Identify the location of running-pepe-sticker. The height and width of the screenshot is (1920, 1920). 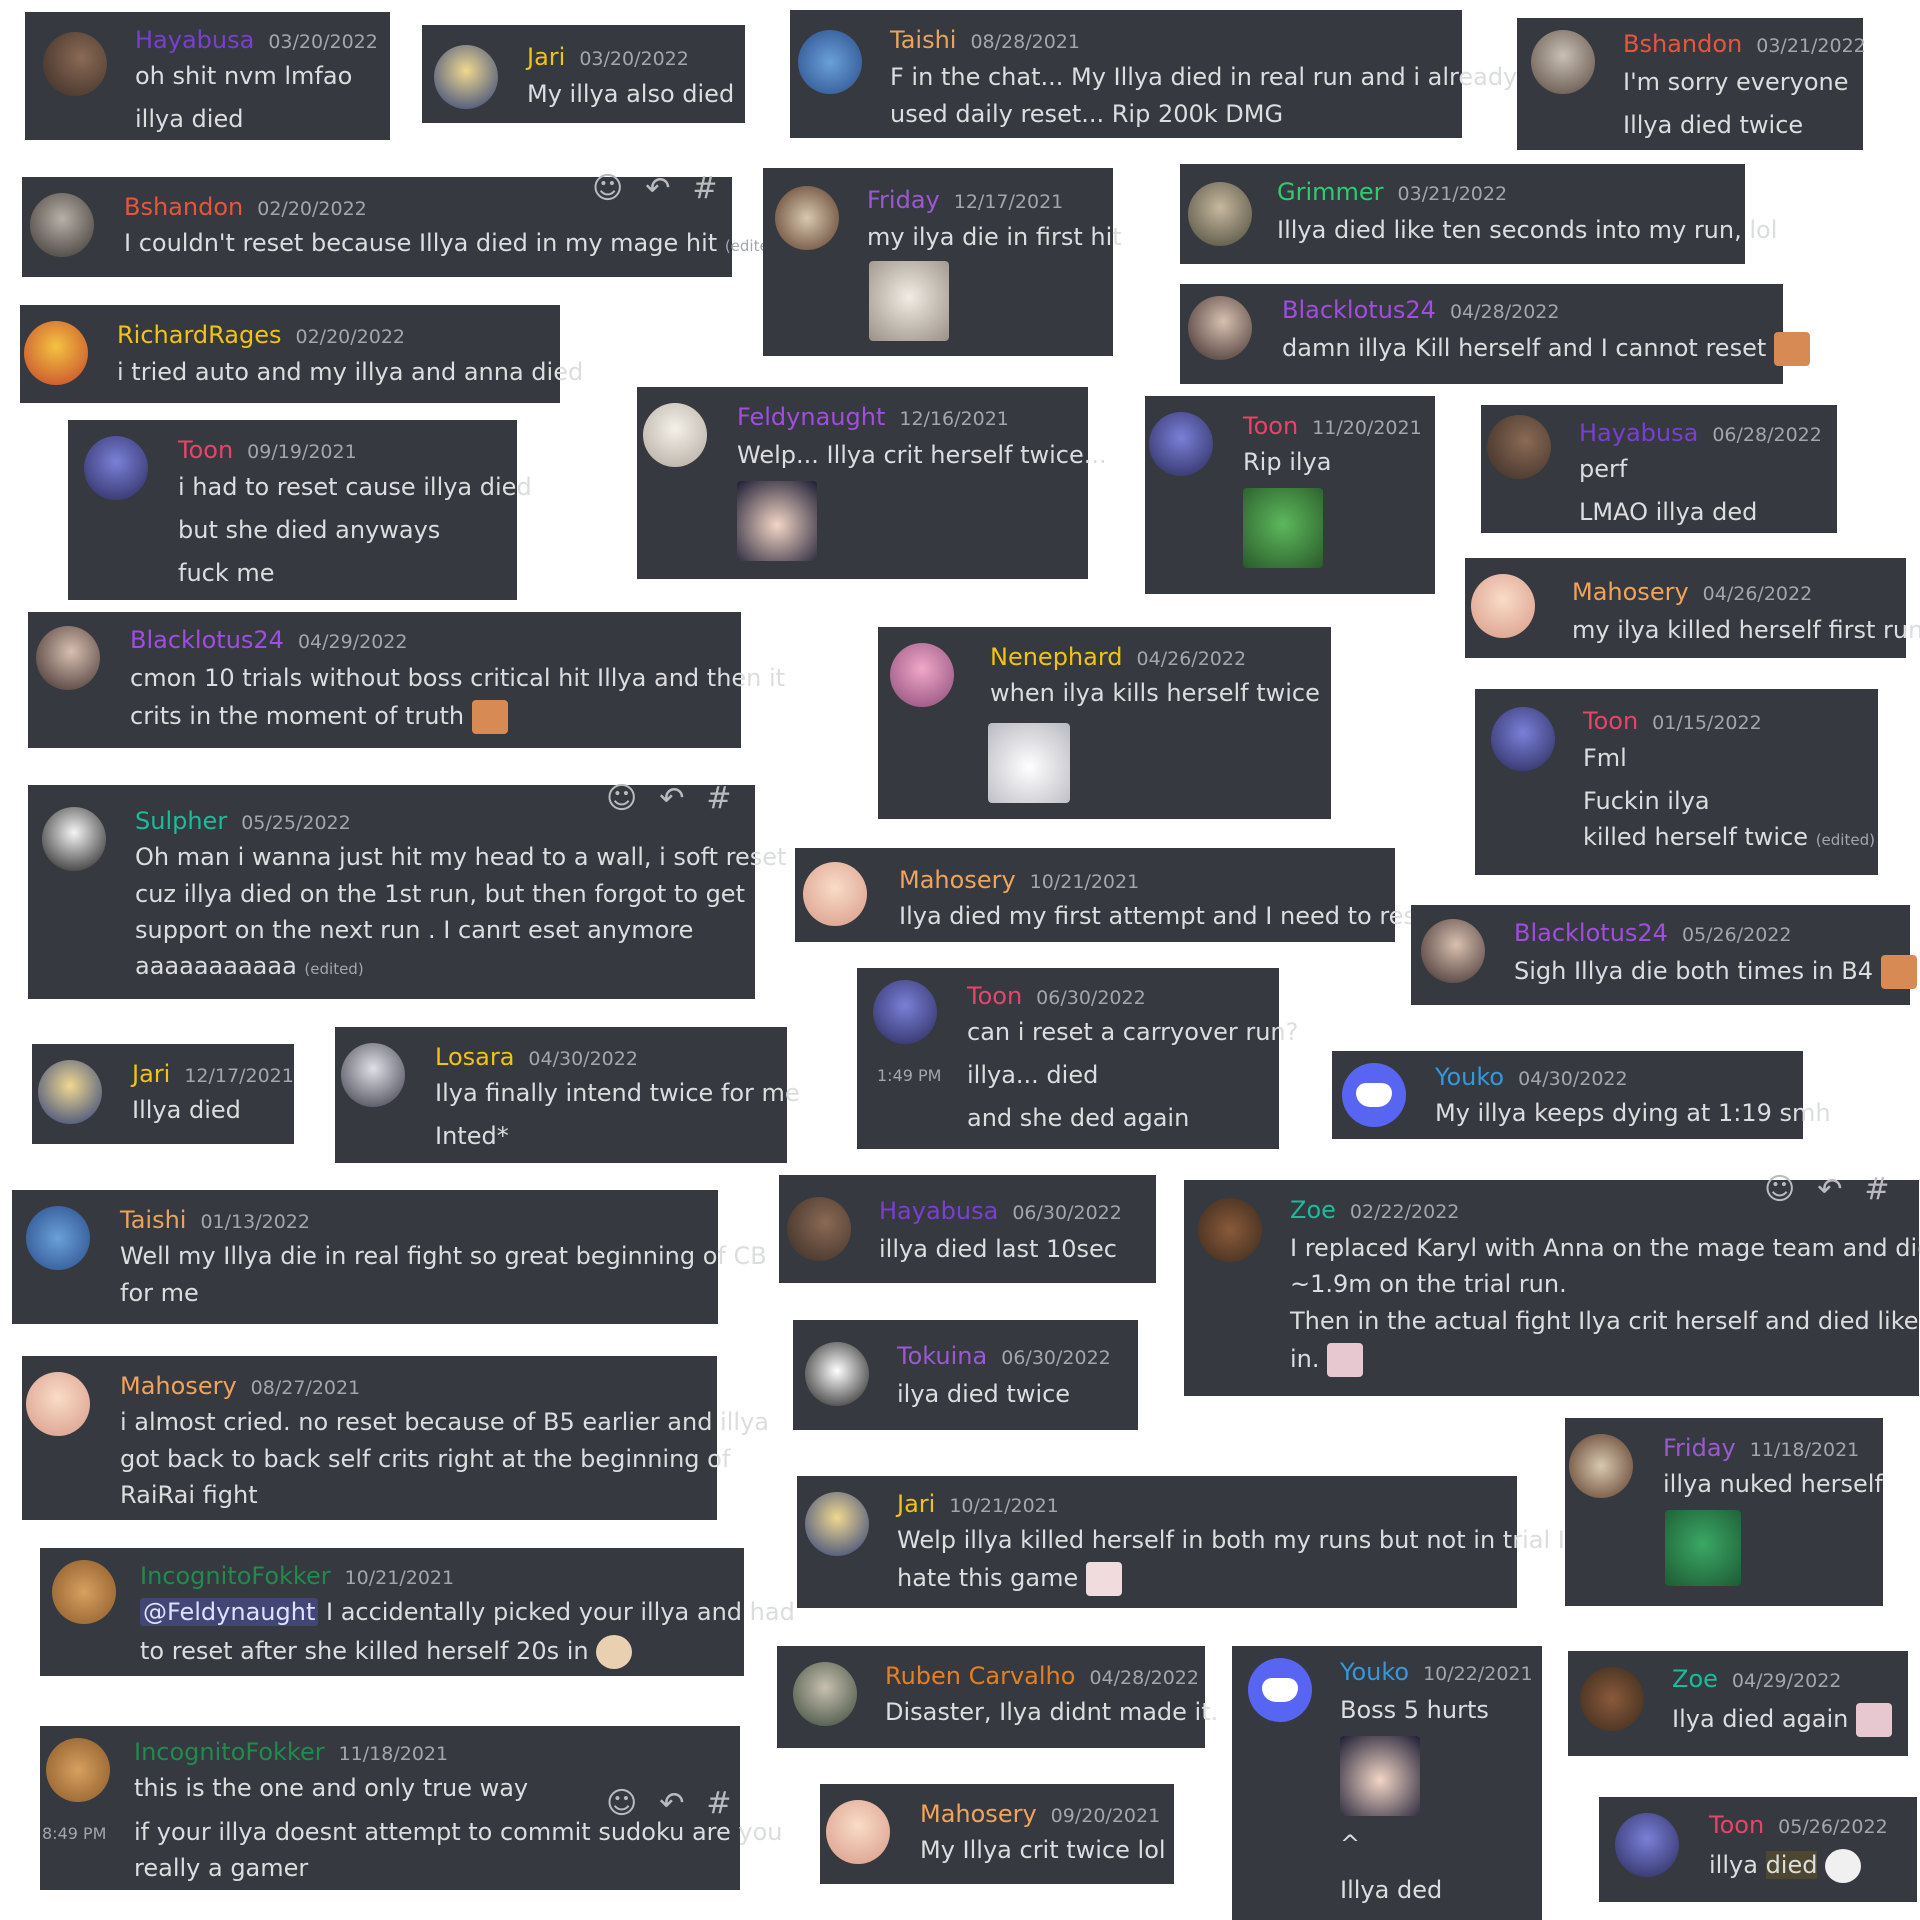
(1703, 1548).